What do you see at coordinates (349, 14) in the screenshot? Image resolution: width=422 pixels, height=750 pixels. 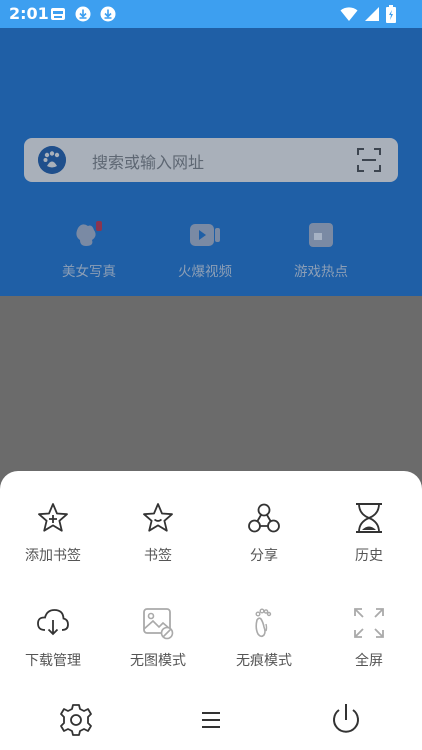 I see `wifi-icon` at bounding box center [349, 14].